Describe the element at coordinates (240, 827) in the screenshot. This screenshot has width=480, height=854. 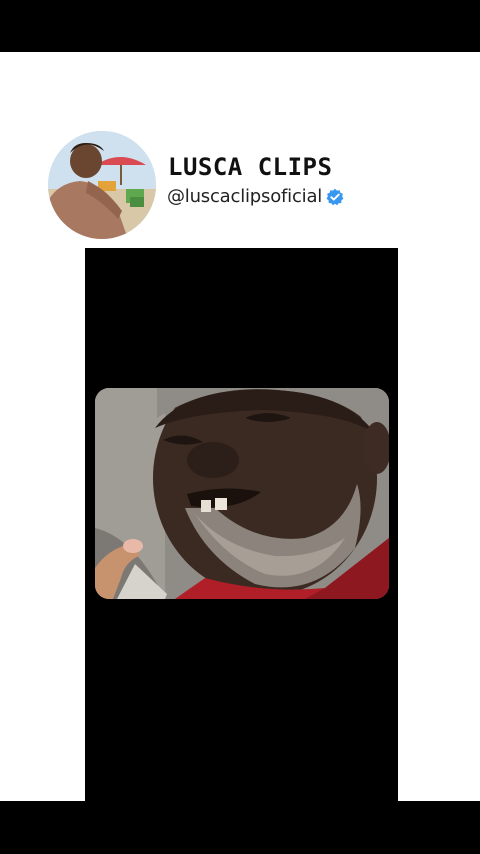
I see `bottom-letterbox-bar` at that location.